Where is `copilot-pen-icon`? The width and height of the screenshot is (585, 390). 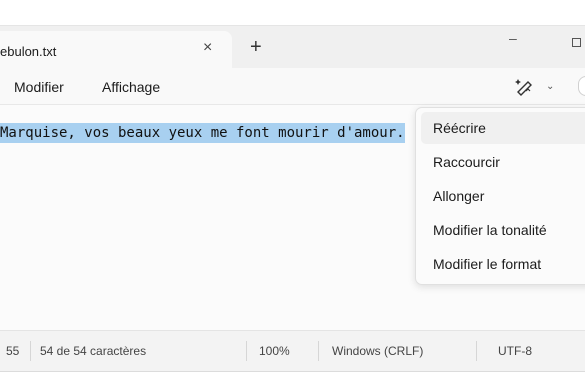
copilot-pen-icon is located at coordinates (525, 88).